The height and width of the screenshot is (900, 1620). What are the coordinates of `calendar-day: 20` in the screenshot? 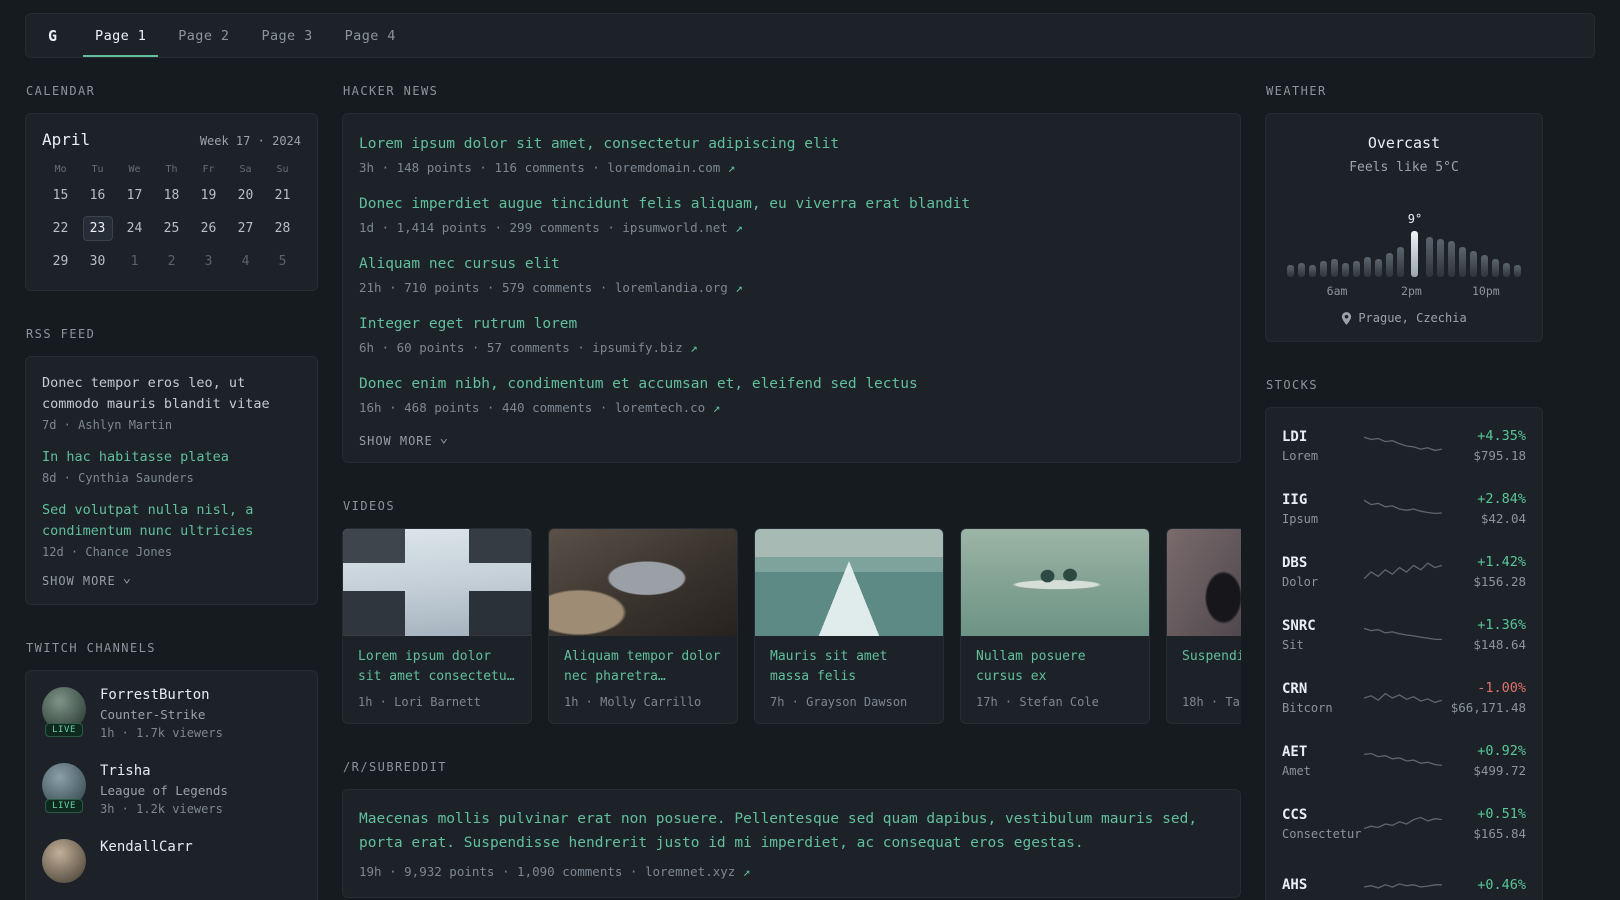 It's located at (246, 195).